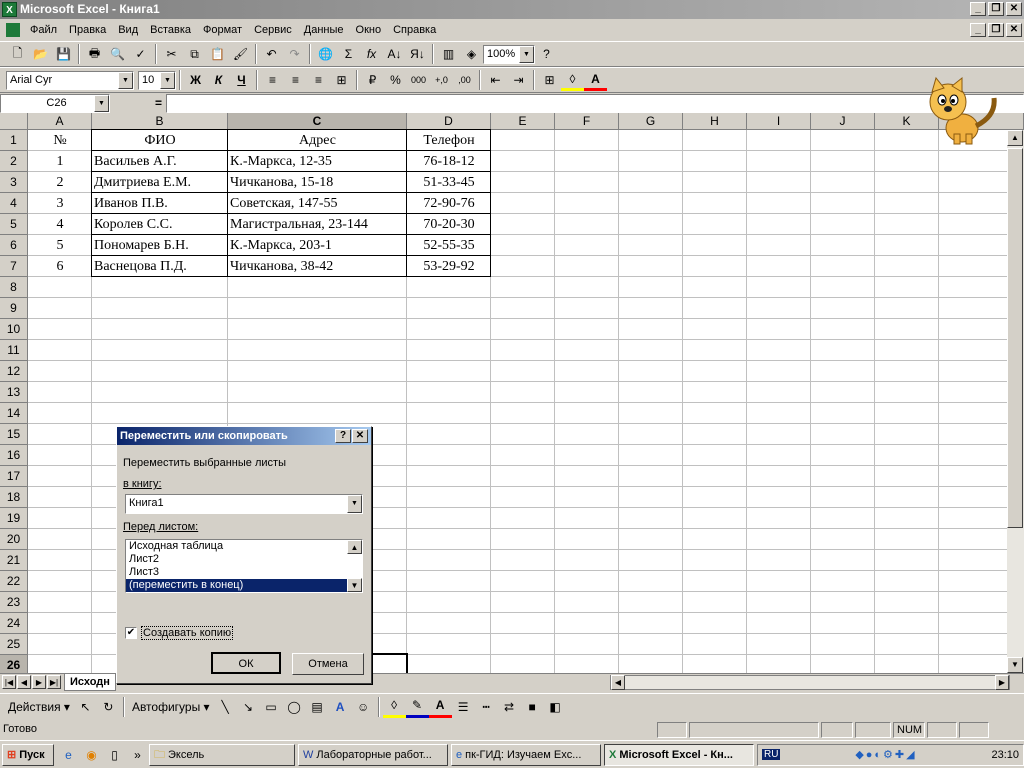  What do you see at coordinates (14, 518) in the screenshot?
I see `row-header: 19` at bounding box center [14, 518].